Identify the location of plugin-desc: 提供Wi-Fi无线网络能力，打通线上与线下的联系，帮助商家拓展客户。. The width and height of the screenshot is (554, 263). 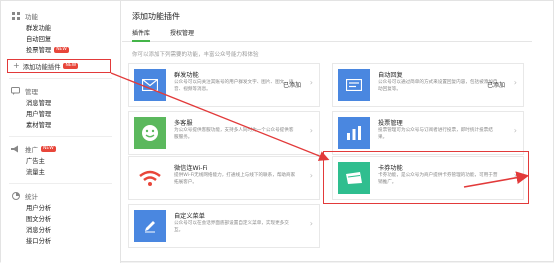
(235, 179).